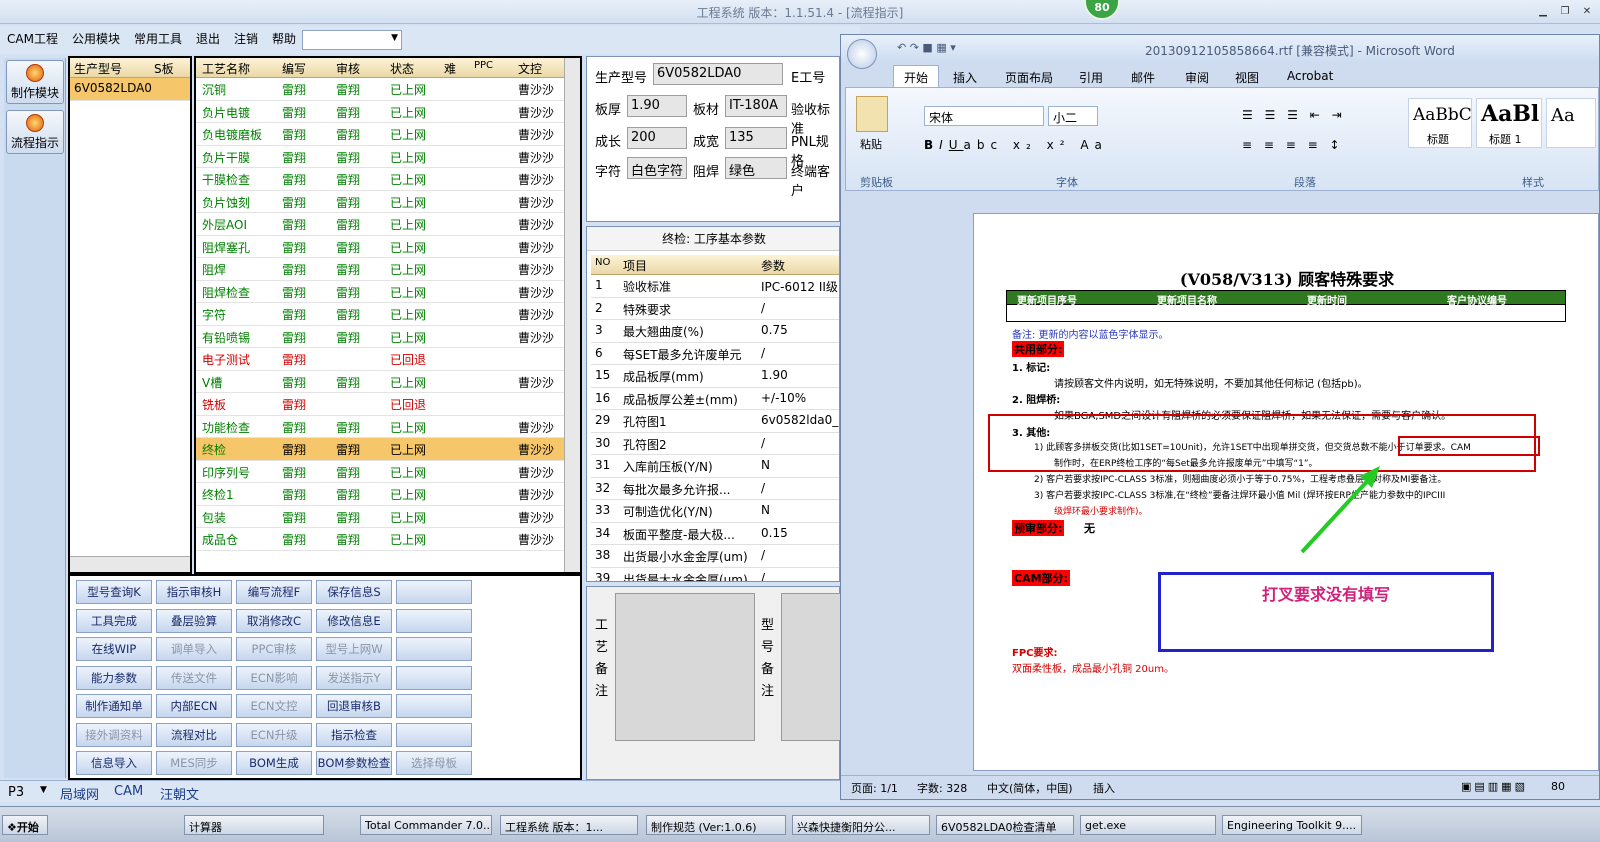  Describe the element at coordinates (274, 649) in the screenshot. I see `action-button: PPC审核` at that location.